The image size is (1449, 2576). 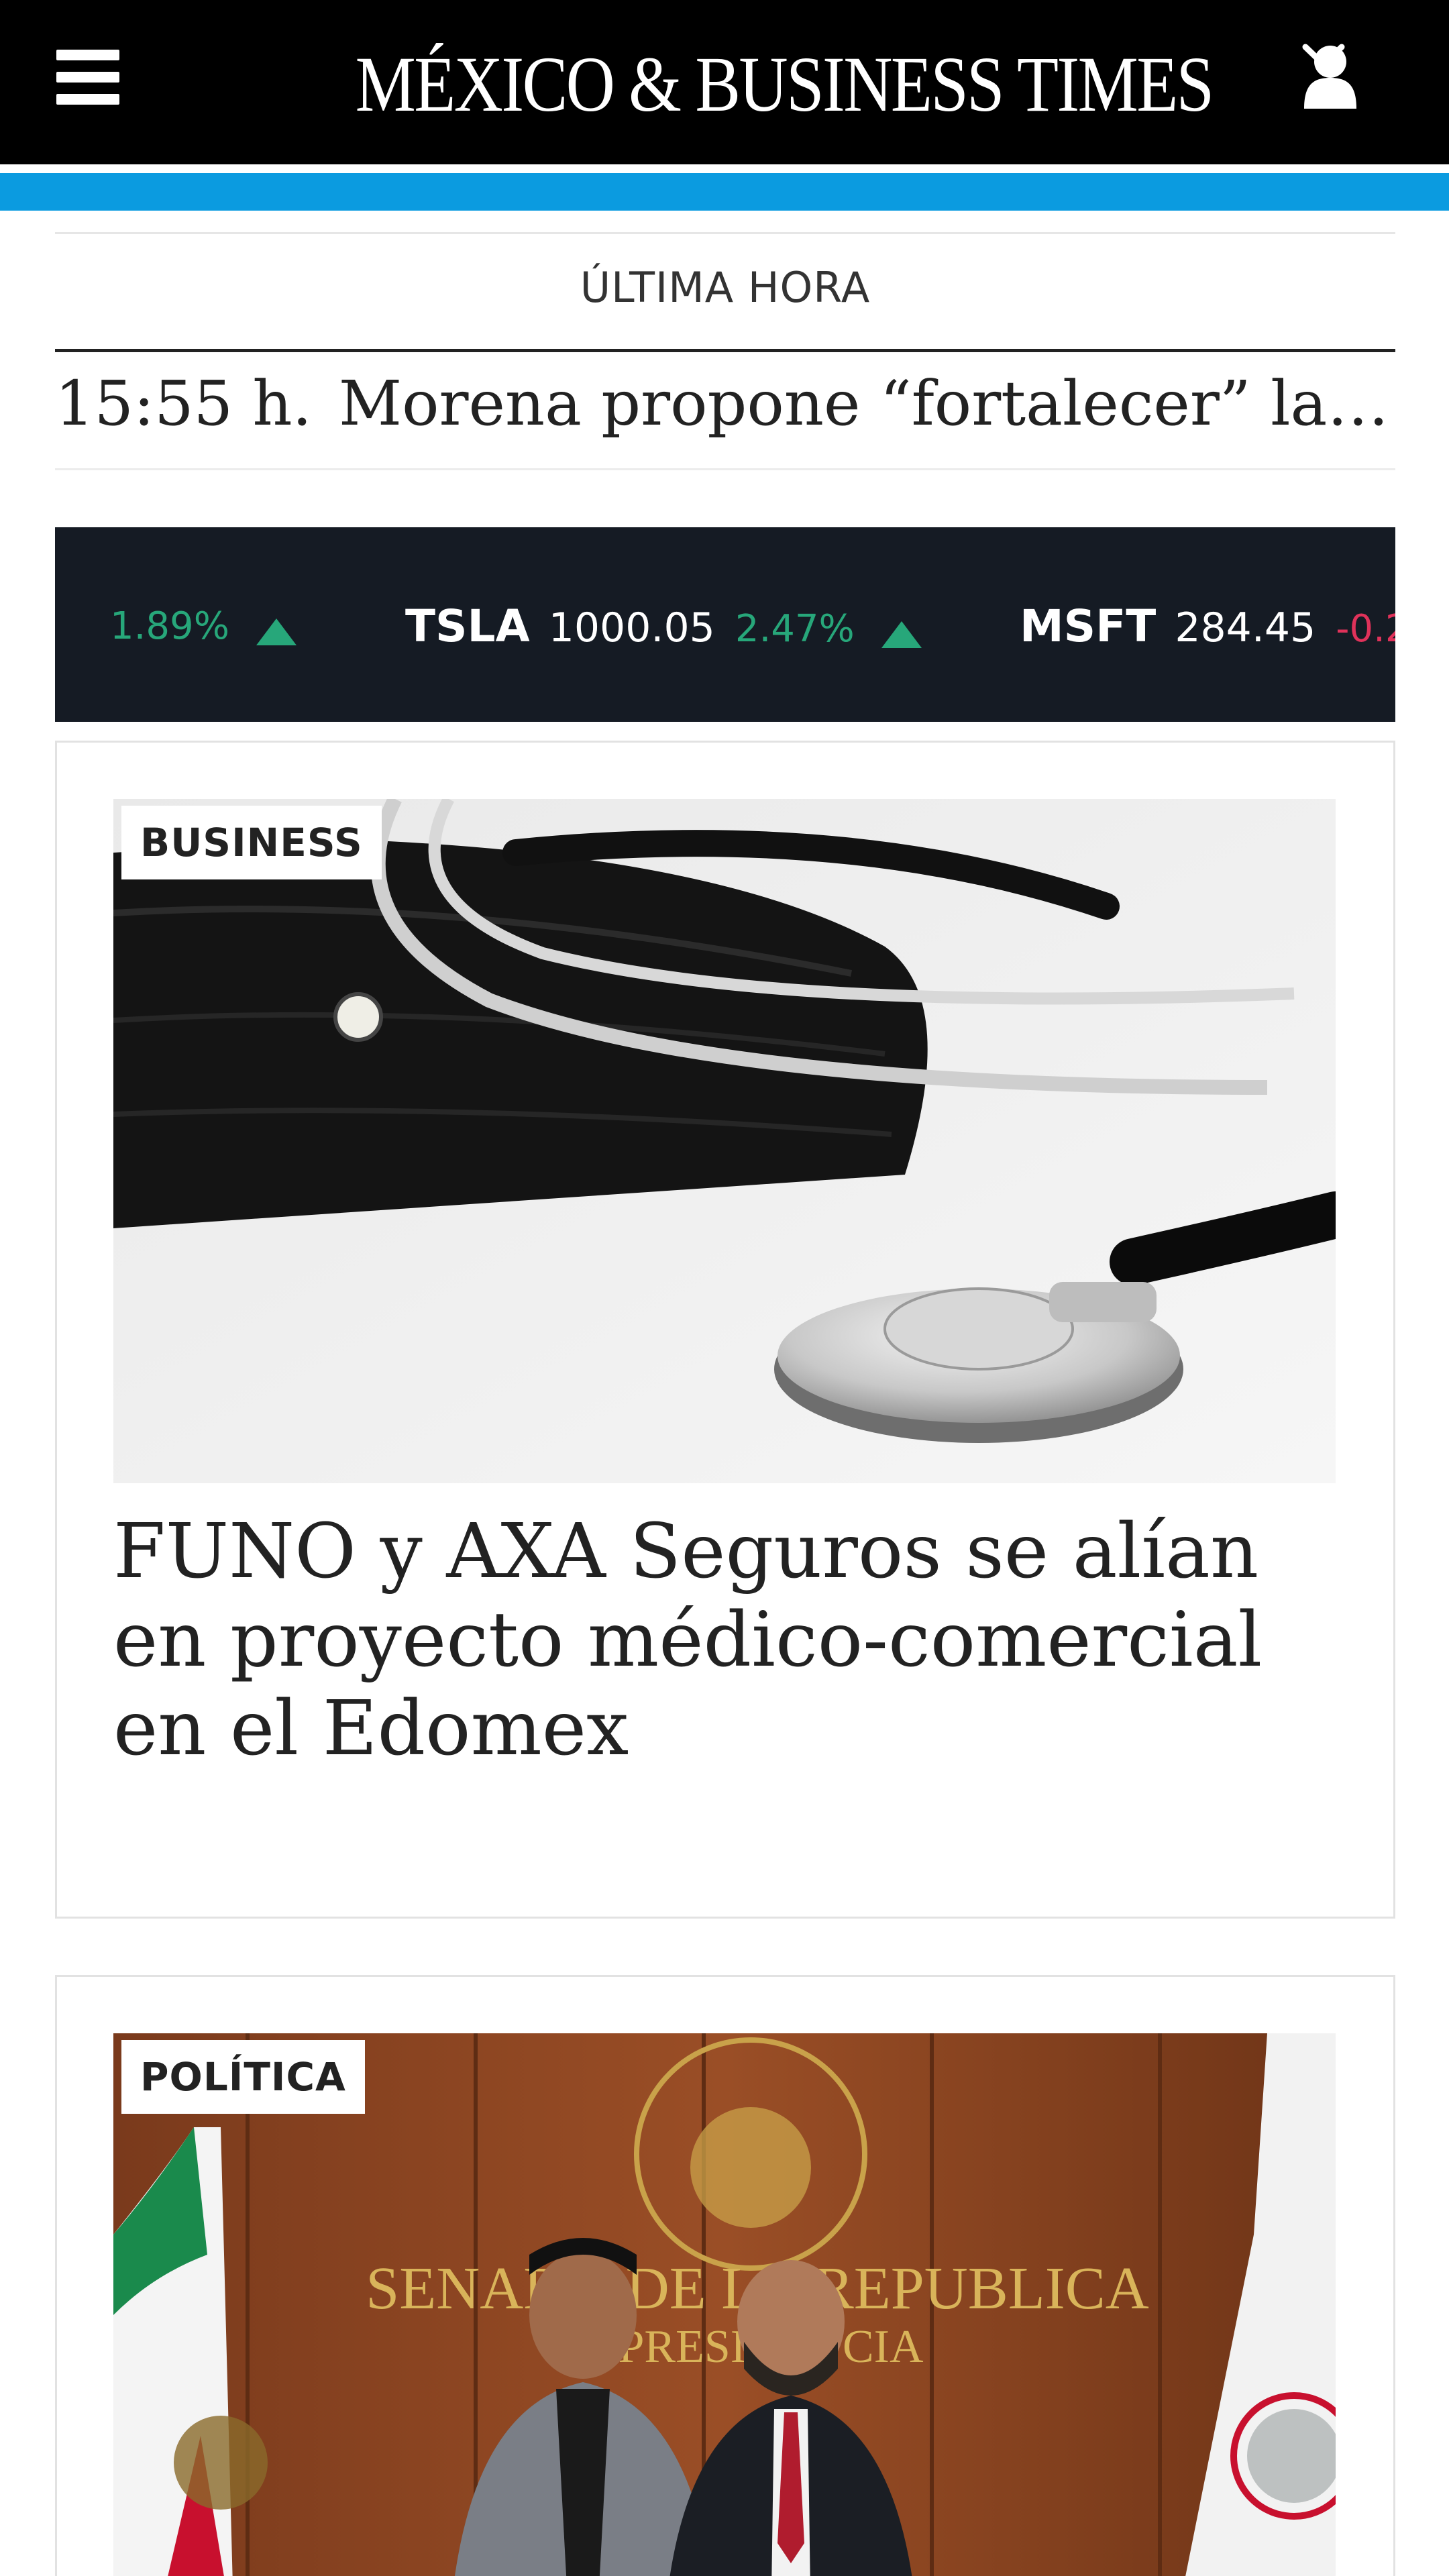 I want to click on ticker-item: 1.89%, so click(x=203, y=626).